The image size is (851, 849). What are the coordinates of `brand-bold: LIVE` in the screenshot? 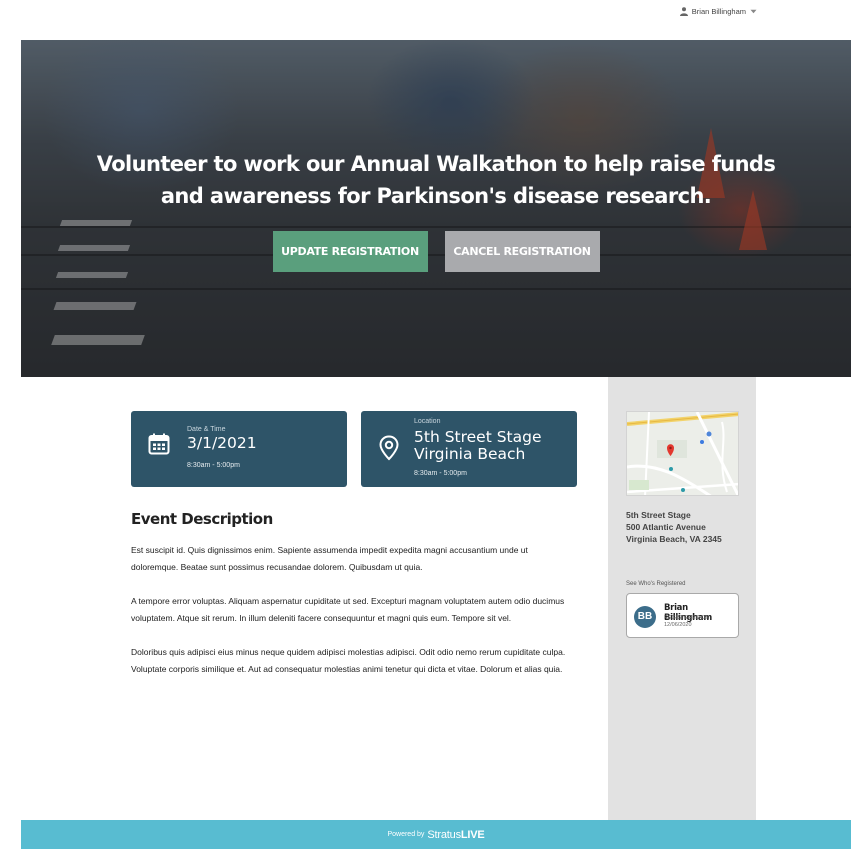 It's located at (472, 834).